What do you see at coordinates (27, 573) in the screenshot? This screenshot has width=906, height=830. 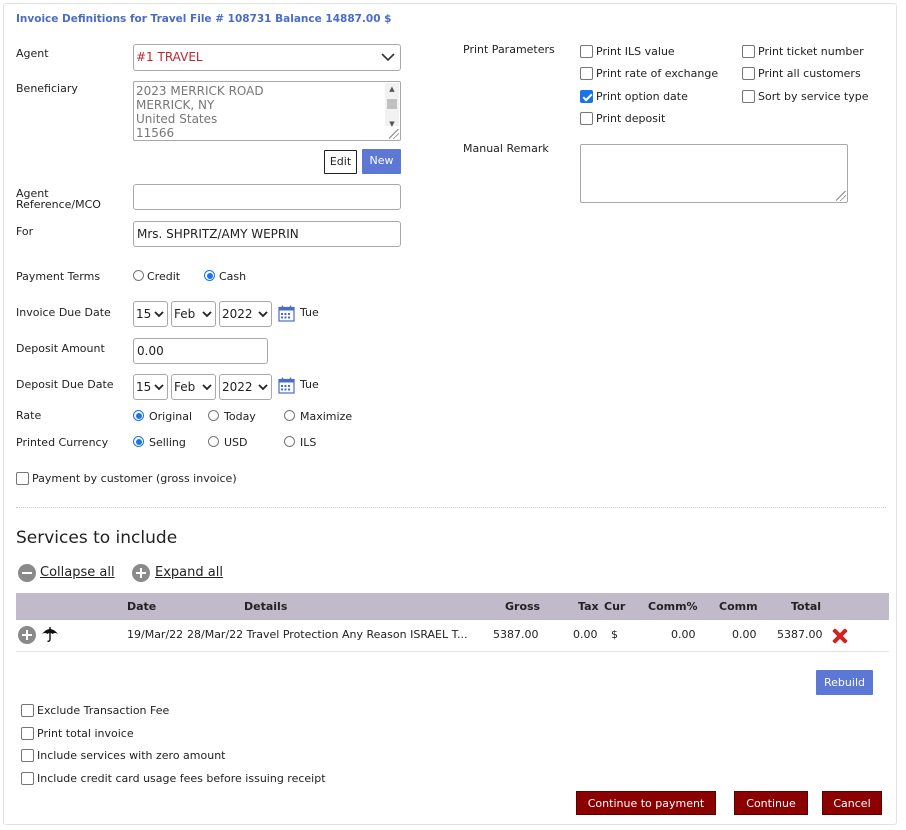 I see `collapse-icon` at bounding box center [27, 573].